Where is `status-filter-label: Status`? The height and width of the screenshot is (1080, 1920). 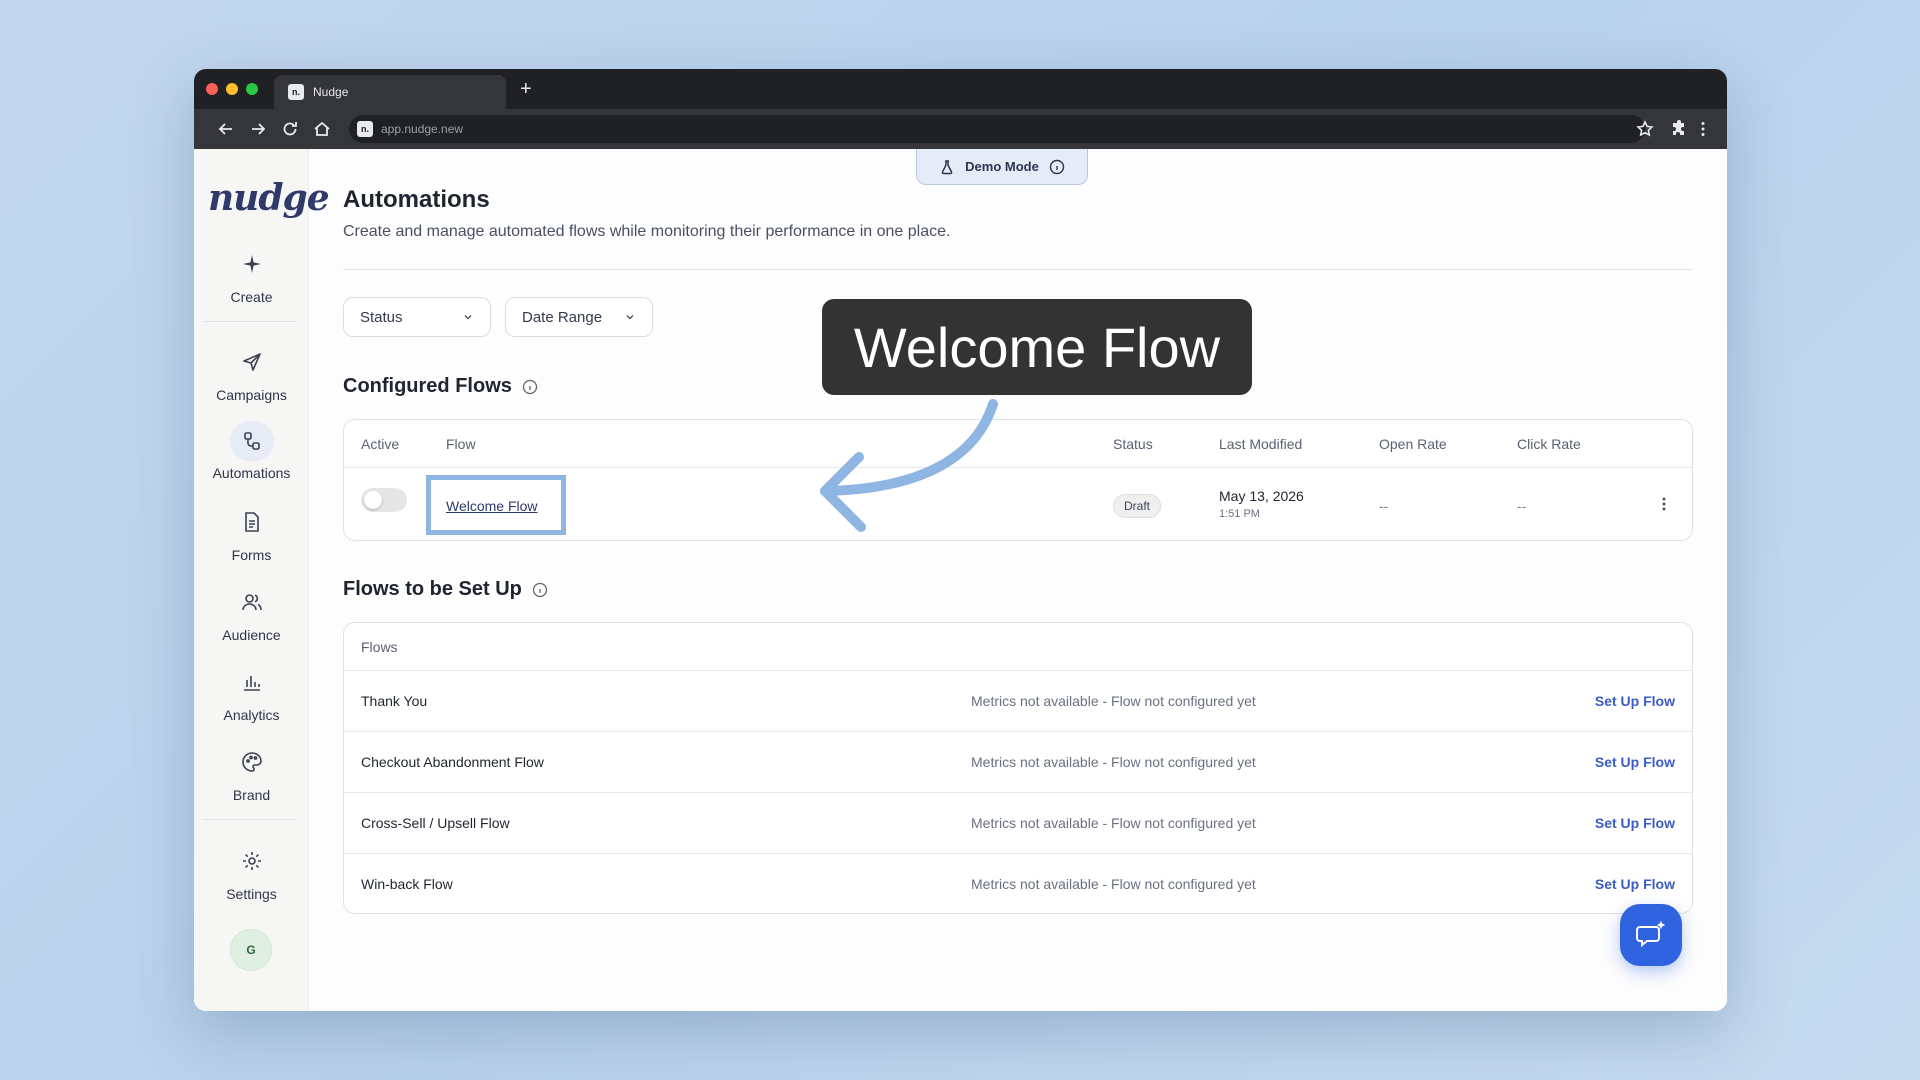
status-filter-label: Status is located at coordinates (381, 317).